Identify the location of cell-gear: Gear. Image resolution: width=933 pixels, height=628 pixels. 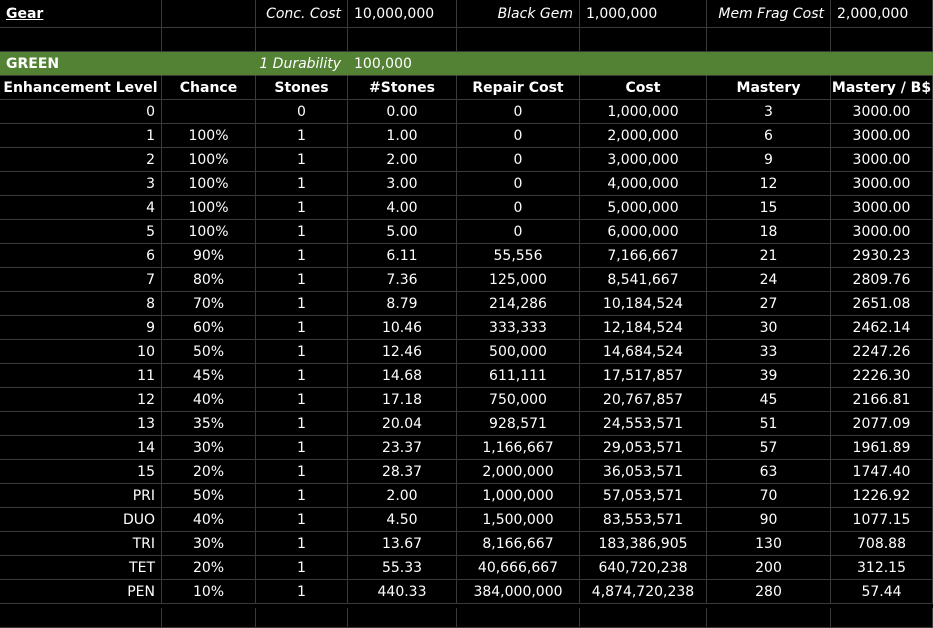
(81, 14).